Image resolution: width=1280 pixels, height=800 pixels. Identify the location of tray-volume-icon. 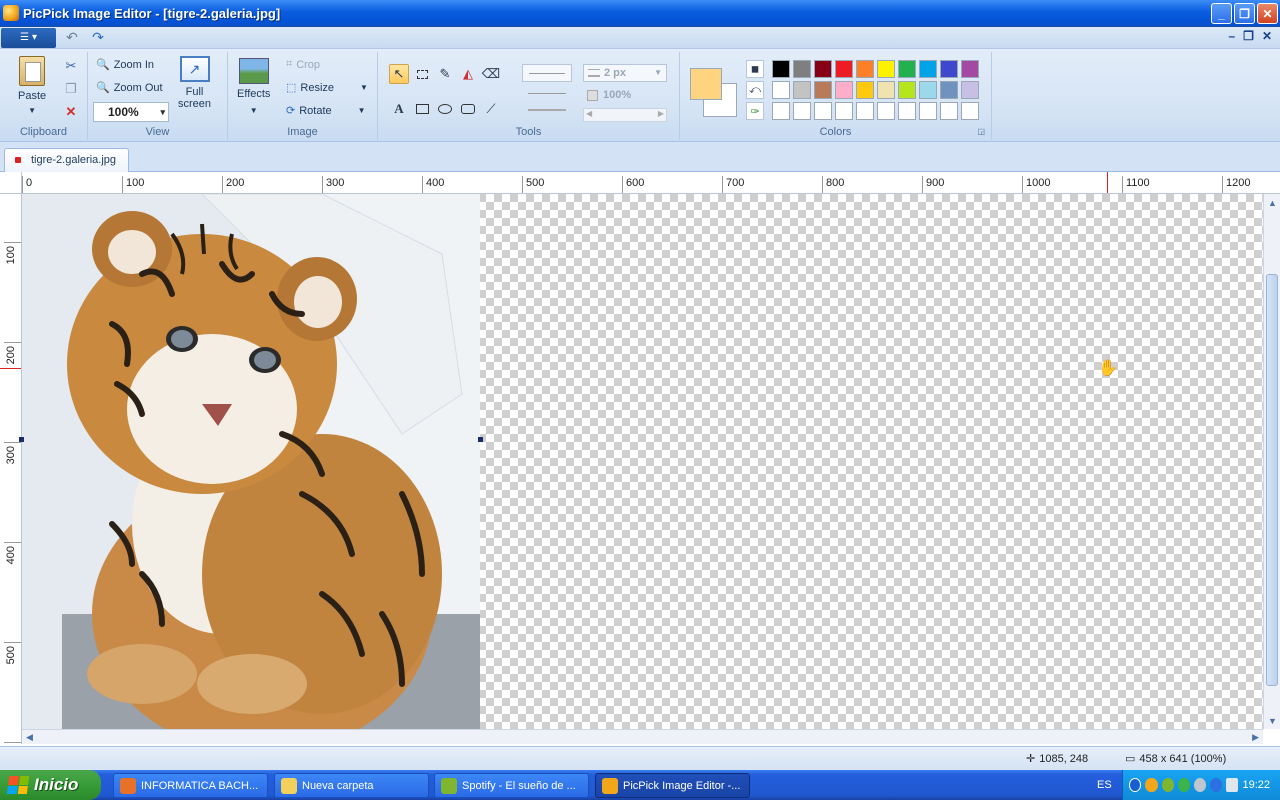
(1232, 785).